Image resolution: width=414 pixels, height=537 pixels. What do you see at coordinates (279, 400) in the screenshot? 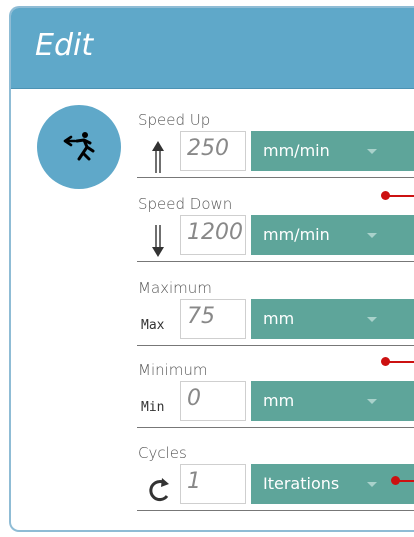
I see `minimum-unit-value: mm` at bounding box center [279, 400].